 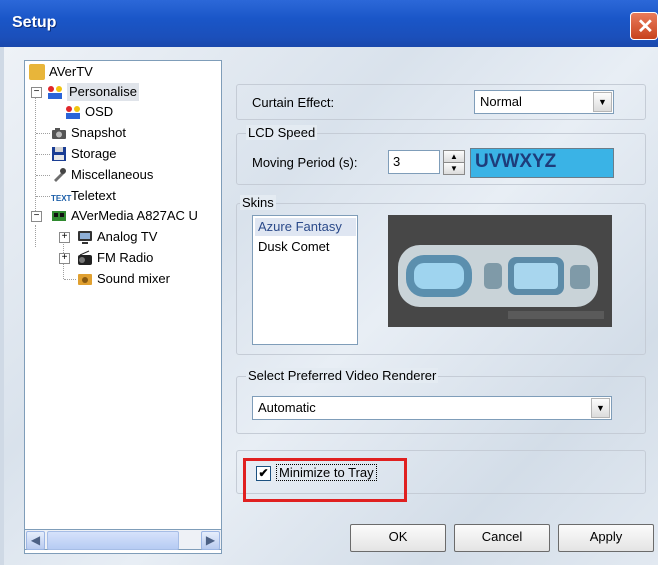 I want to click on tree-item-label: AVerMedia A827AC U, so click(x=134, y=215).